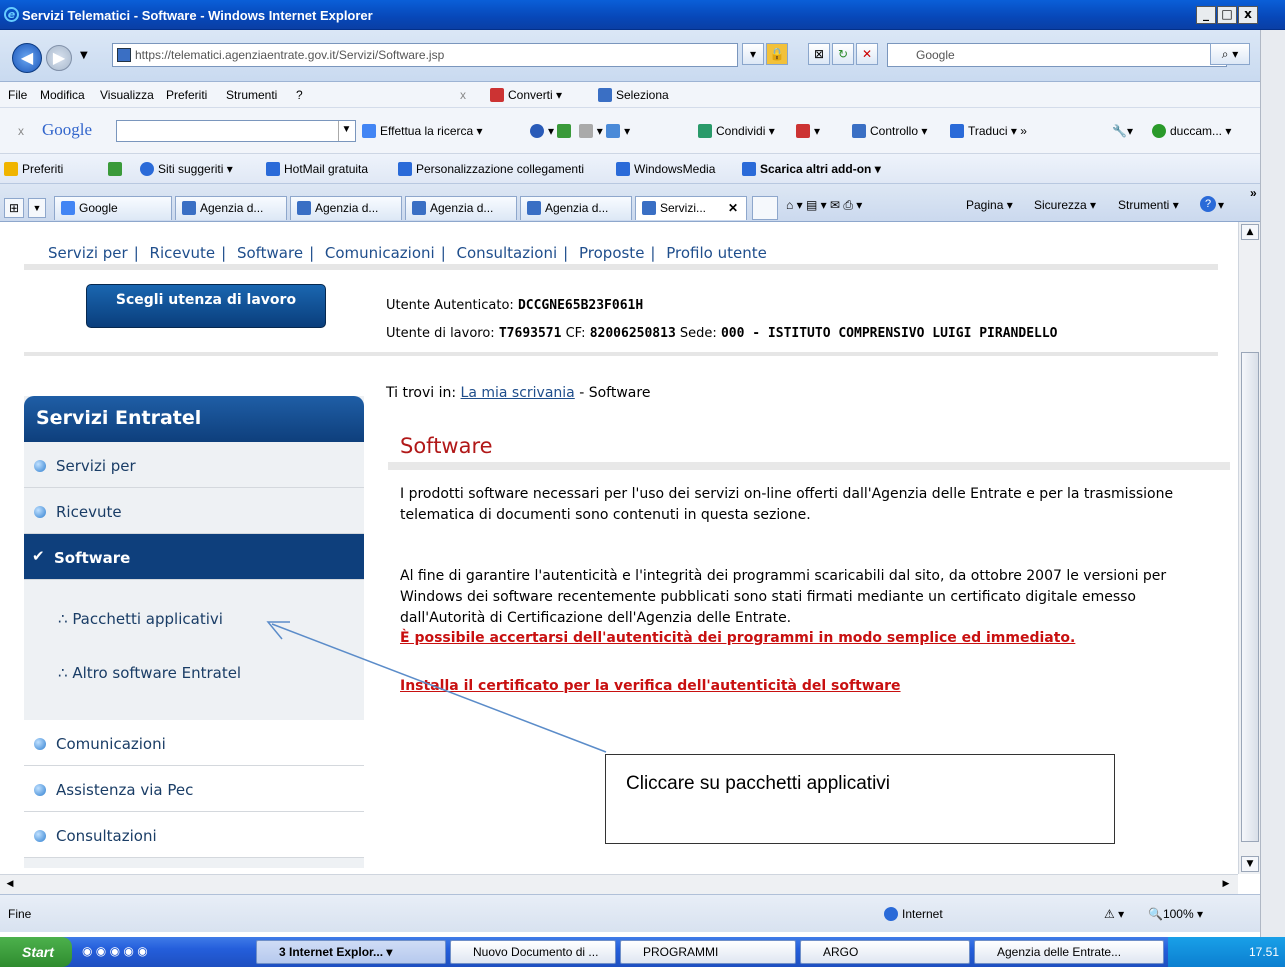 This screenshot has width=1285, height=967. What do you see at coordinates (127, 95) in the screenshot?
I see `menu-visualizza: Visualizza` at bounding box center [127, 95].